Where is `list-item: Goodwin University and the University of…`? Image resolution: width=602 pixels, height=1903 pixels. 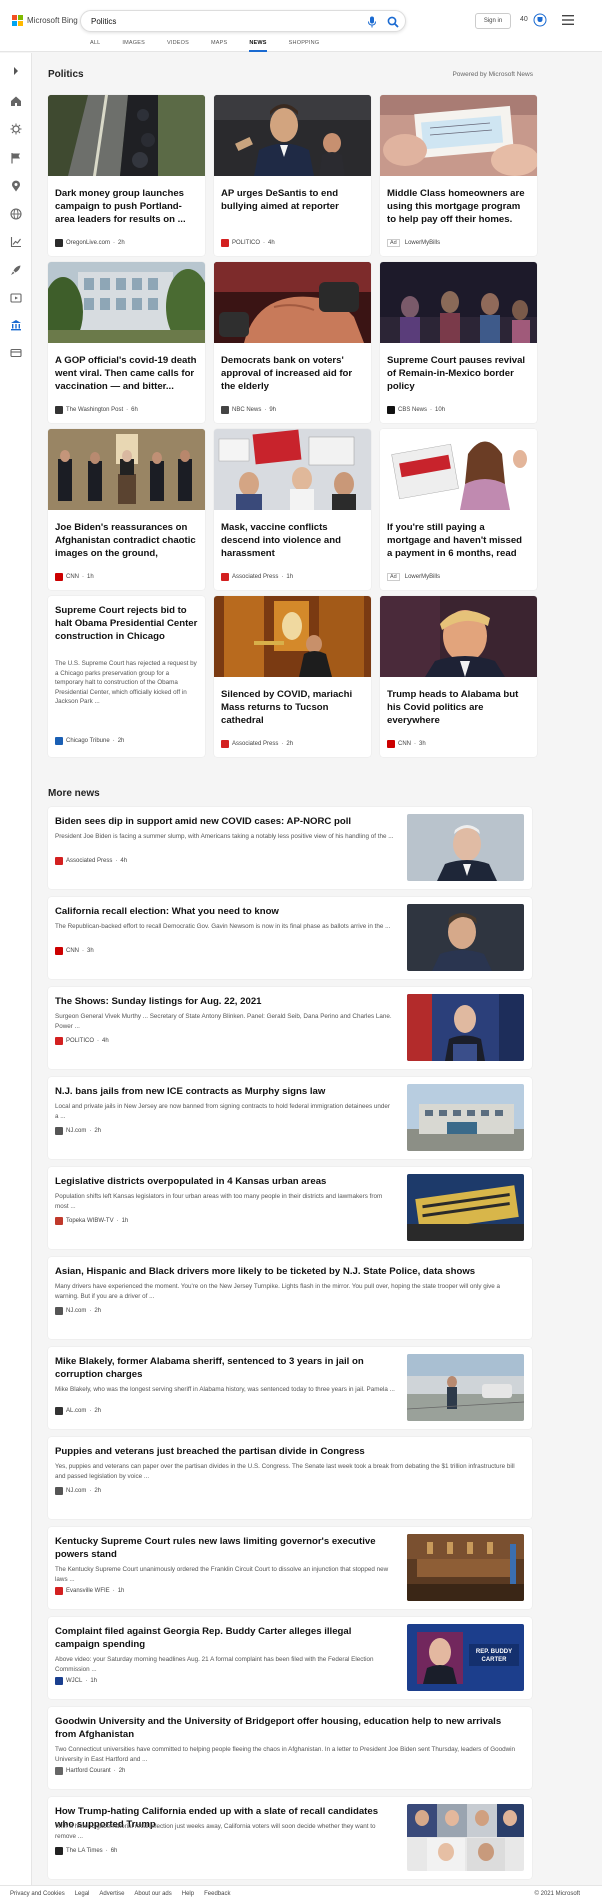
list-item: Goodwin University and the University of… is located at coordinates (290, 1748).